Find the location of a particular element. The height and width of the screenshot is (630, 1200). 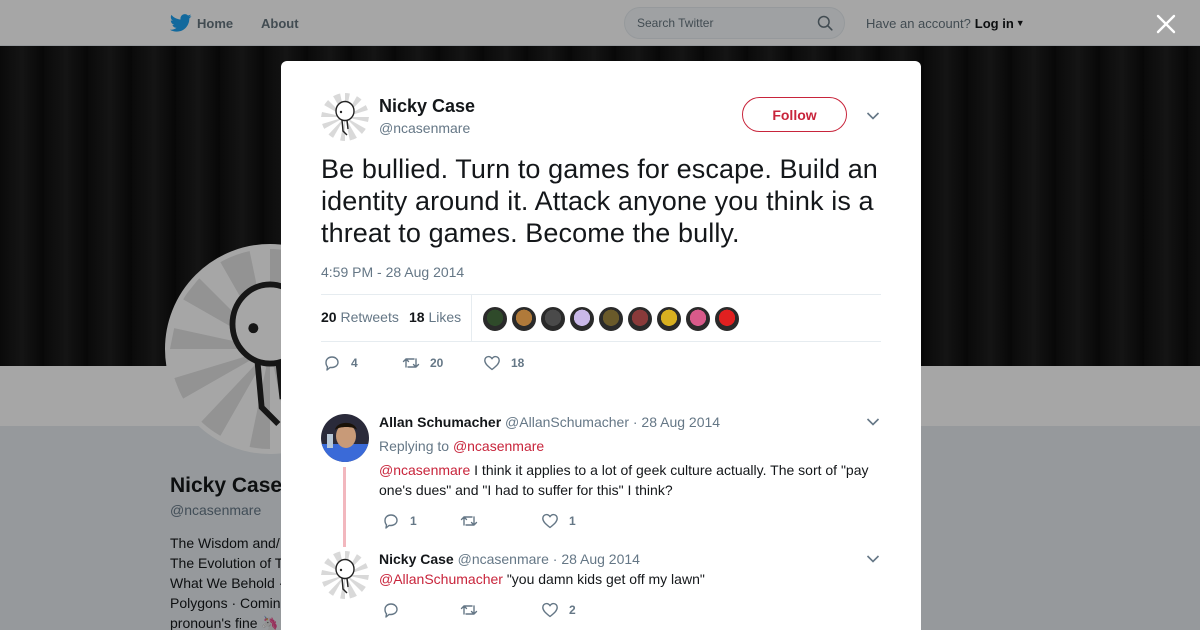

reply-count: 4 is located at coordinates (354, 363).